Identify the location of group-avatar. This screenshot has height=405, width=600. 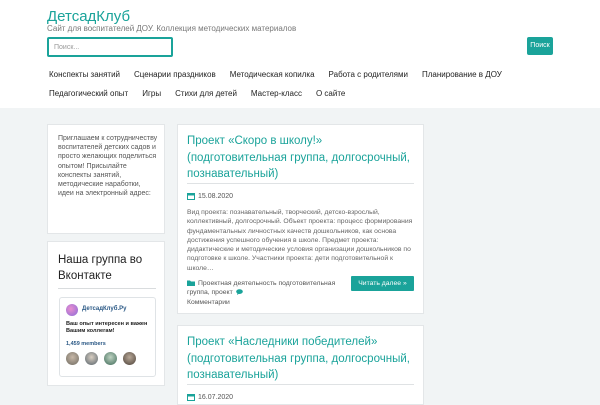
(72, 310).